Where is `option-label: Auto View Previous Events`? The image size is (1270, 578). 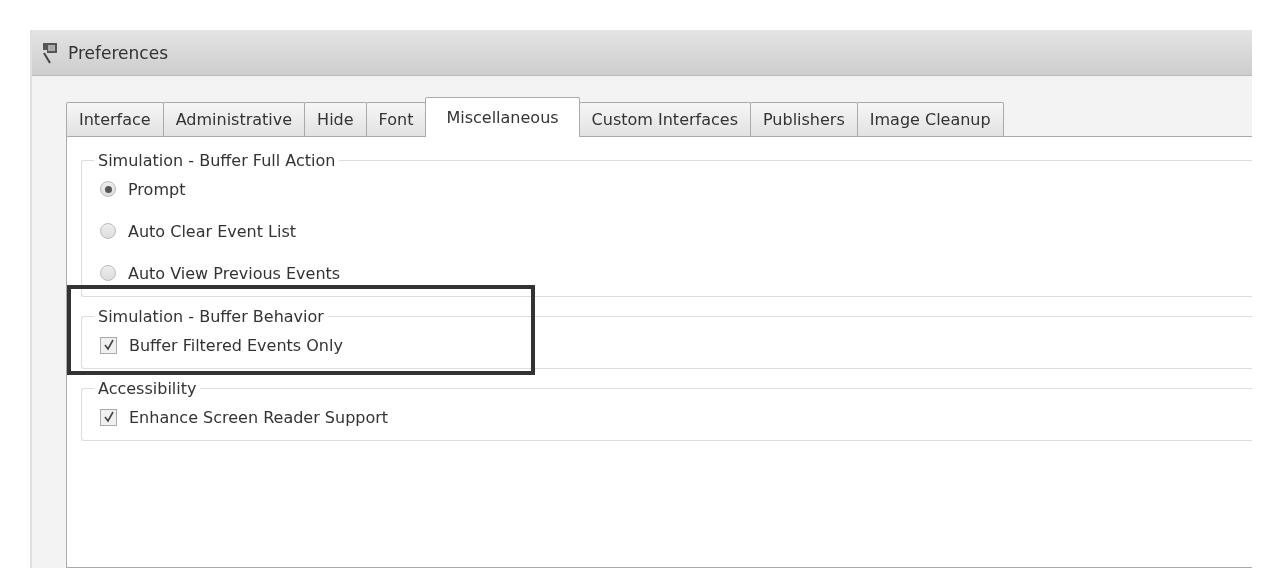 option-label: Auto View Previous Events is located at coordinates (234, 273).